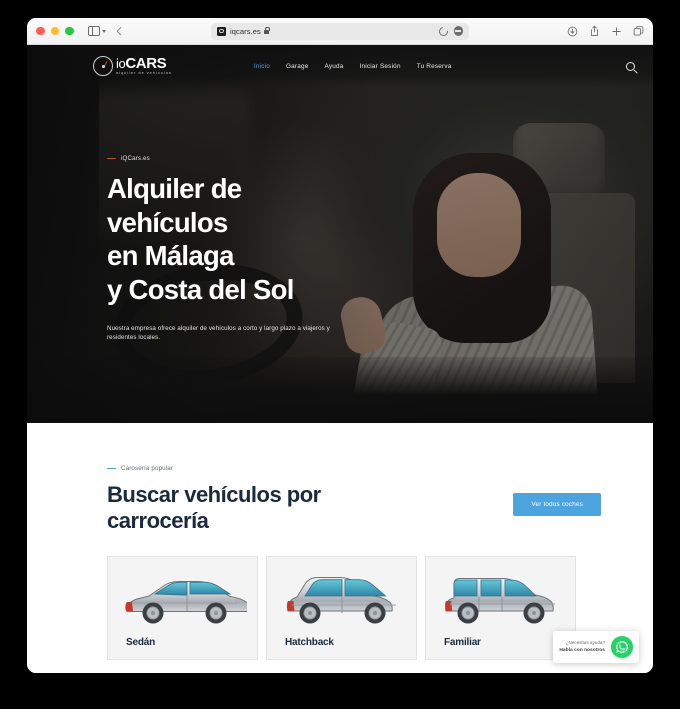 This screenshot has height=709, width=680. I want to click on hero-eyebrow: iQCars.es, so click(232, 158).